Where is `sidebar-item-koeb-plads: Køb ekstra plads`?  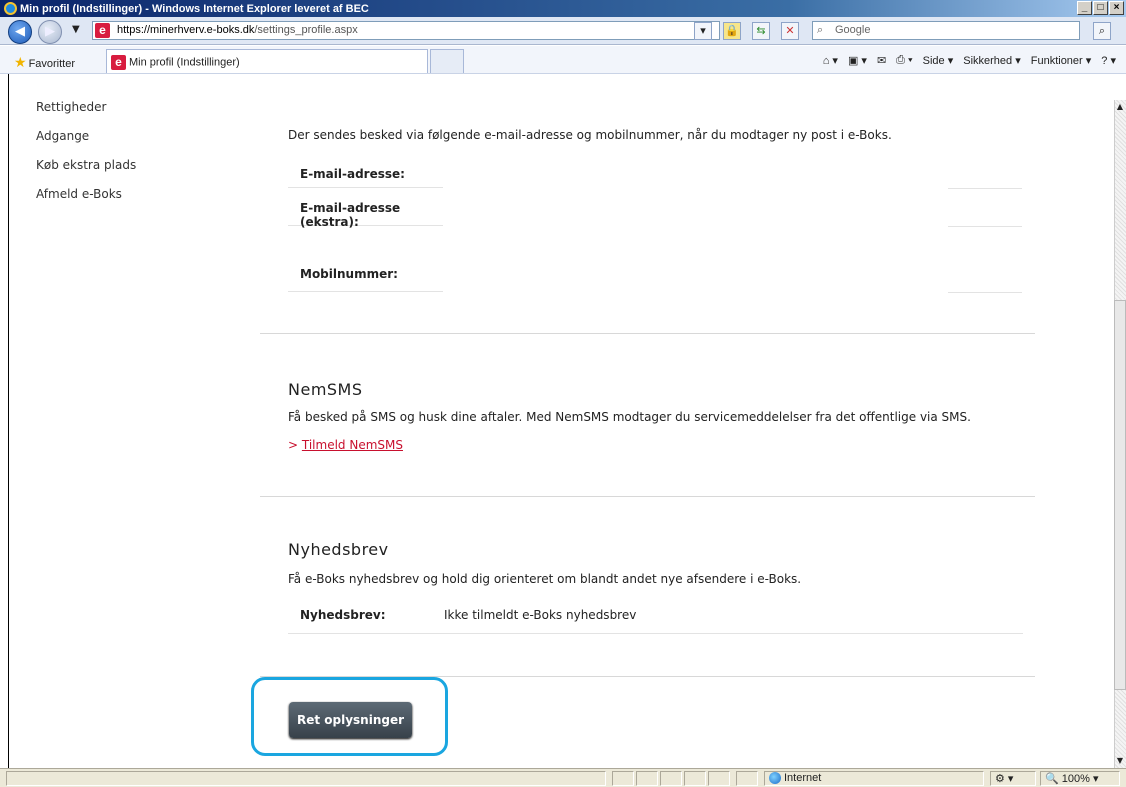
sidebar-item-koeb-plads: Køb ekstra plads is located at coordinates (86, 172).